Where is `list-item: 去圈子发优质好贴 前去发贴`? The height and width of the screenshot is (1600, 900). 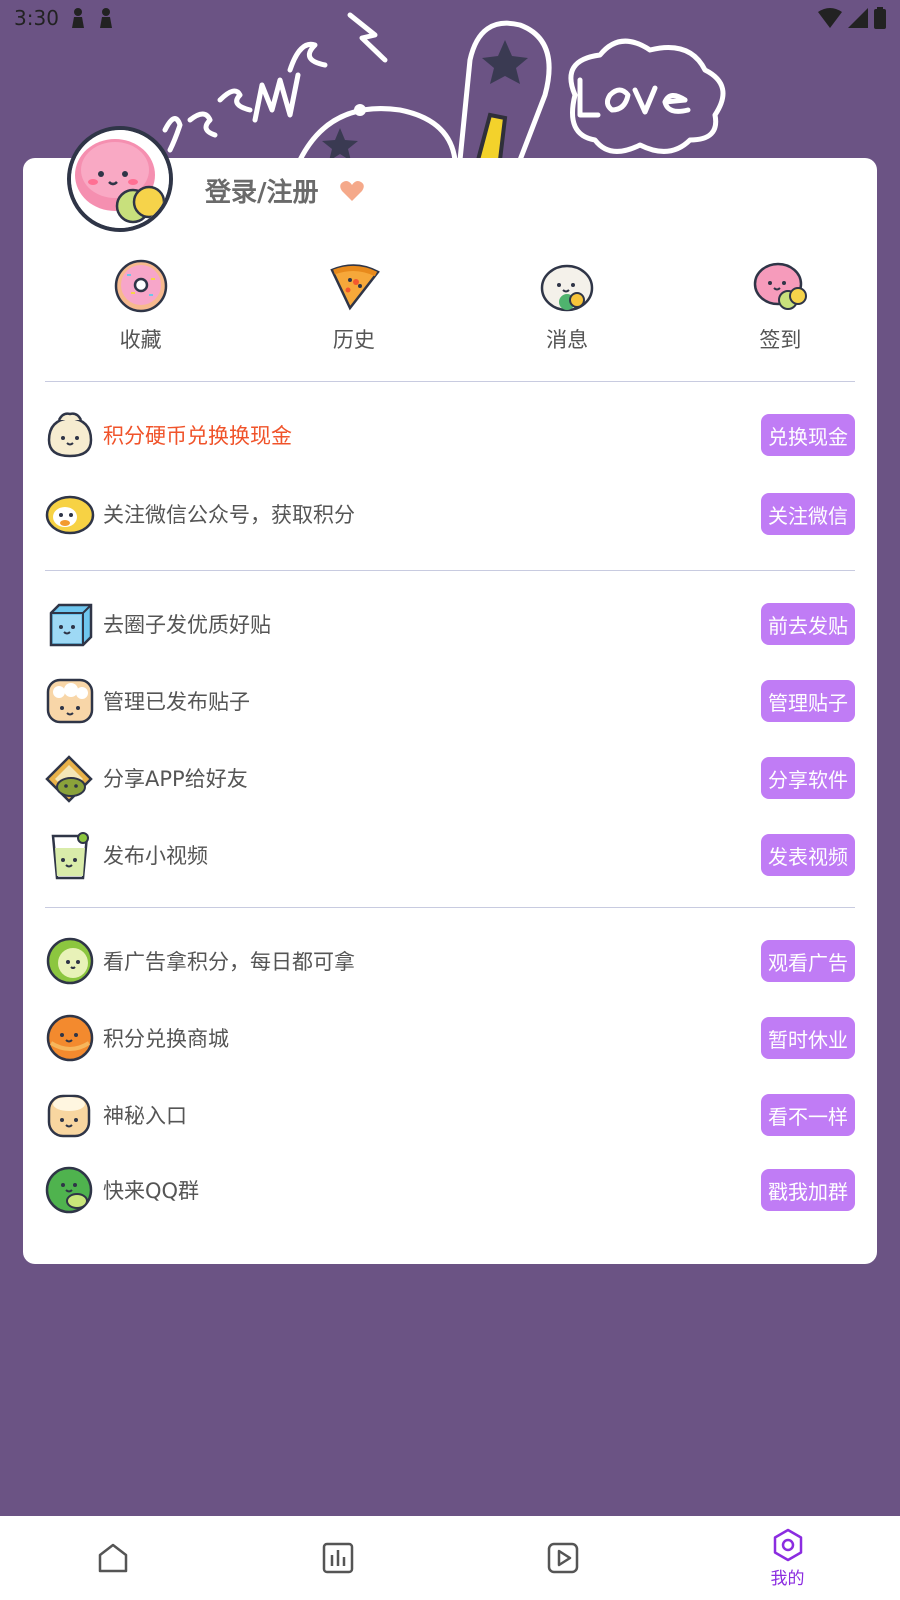
list-item: 去圈子发优质好贴 前去发贴 is located at coordinates (450, 624).